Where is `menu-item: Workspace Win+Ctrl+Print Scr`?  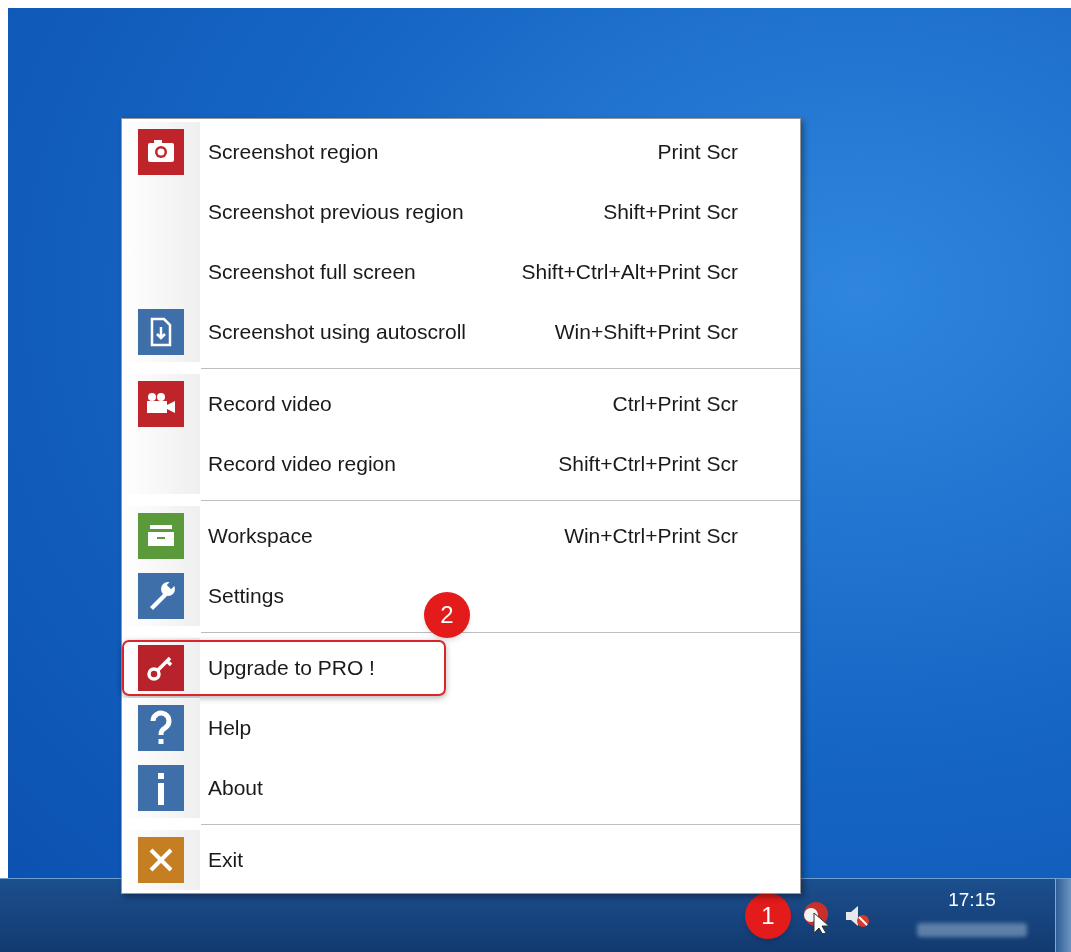
menu-item: Workspace Win+Ctrl+Print Scr is located at coordinates (461, 536).